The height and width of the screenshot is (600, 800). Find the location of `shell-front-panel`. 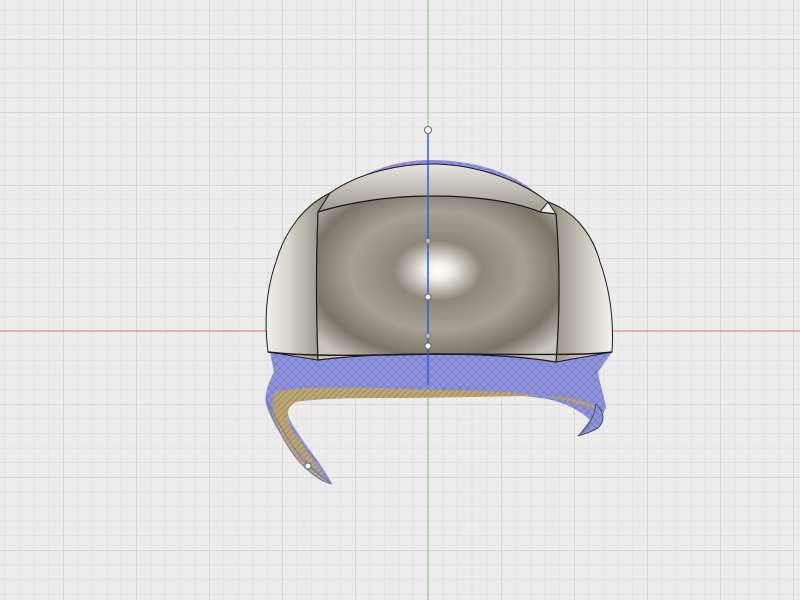

shell-front-panel is located at coordinates (437, 279).